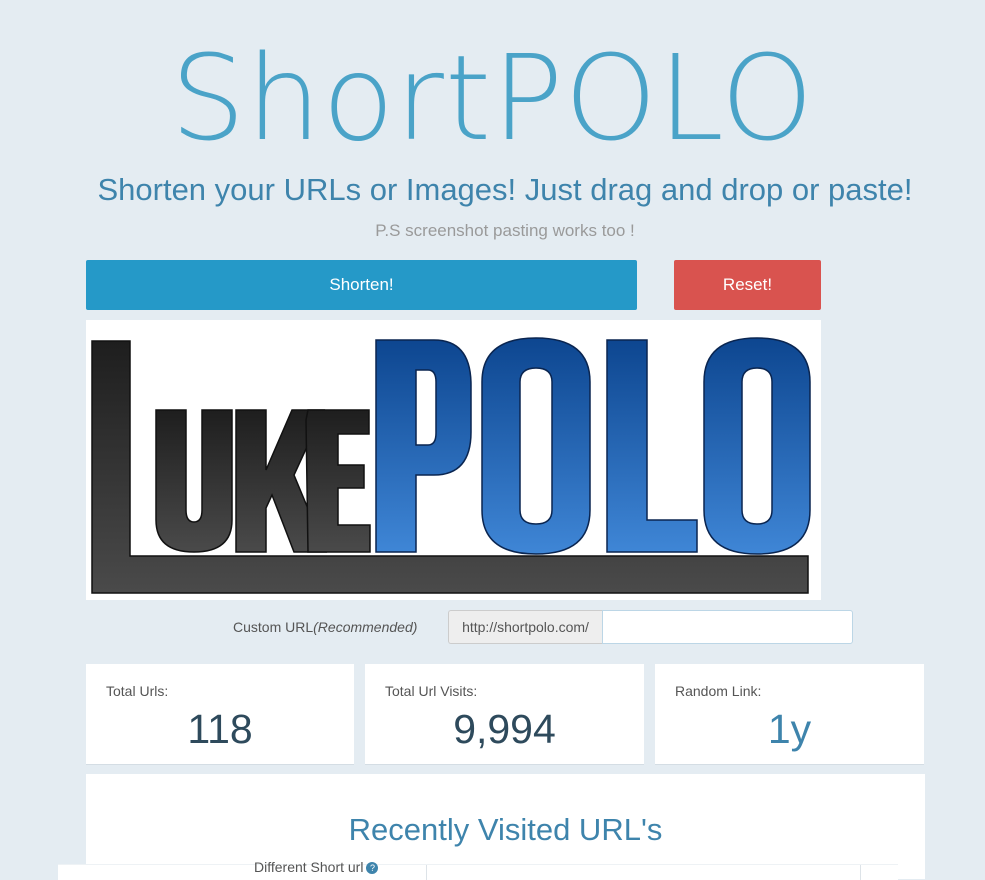  I want to click on recent-table: Different Short url?, so click(478, 869).